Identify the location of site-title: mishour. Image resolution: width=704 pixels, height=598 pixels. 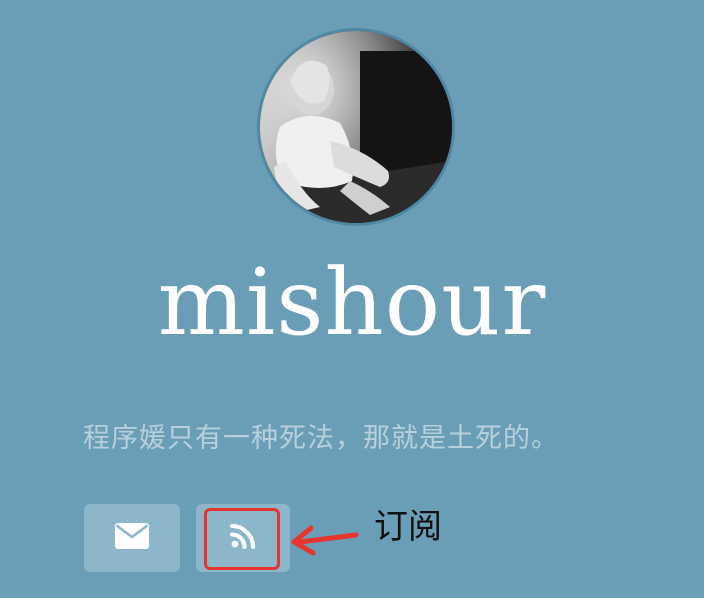
(352, 302).